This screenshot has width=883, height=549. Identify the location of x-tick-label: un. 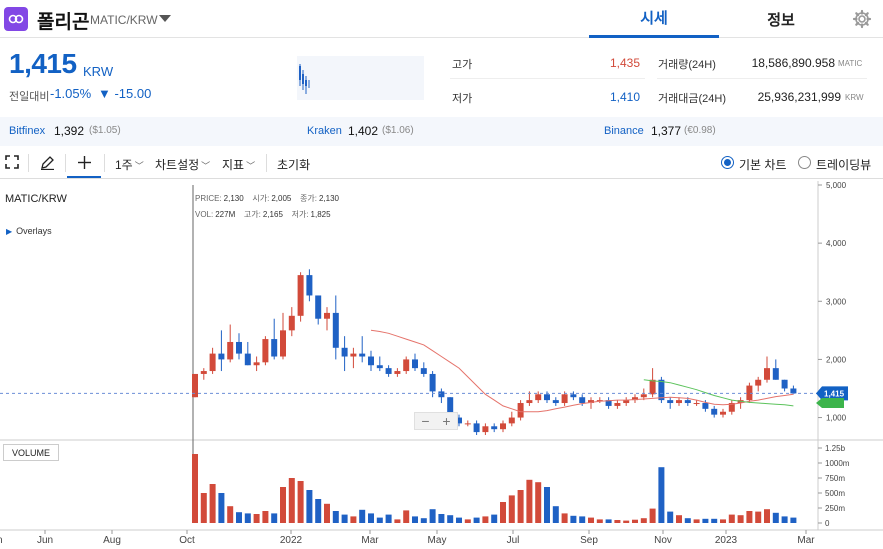
(1, 540).